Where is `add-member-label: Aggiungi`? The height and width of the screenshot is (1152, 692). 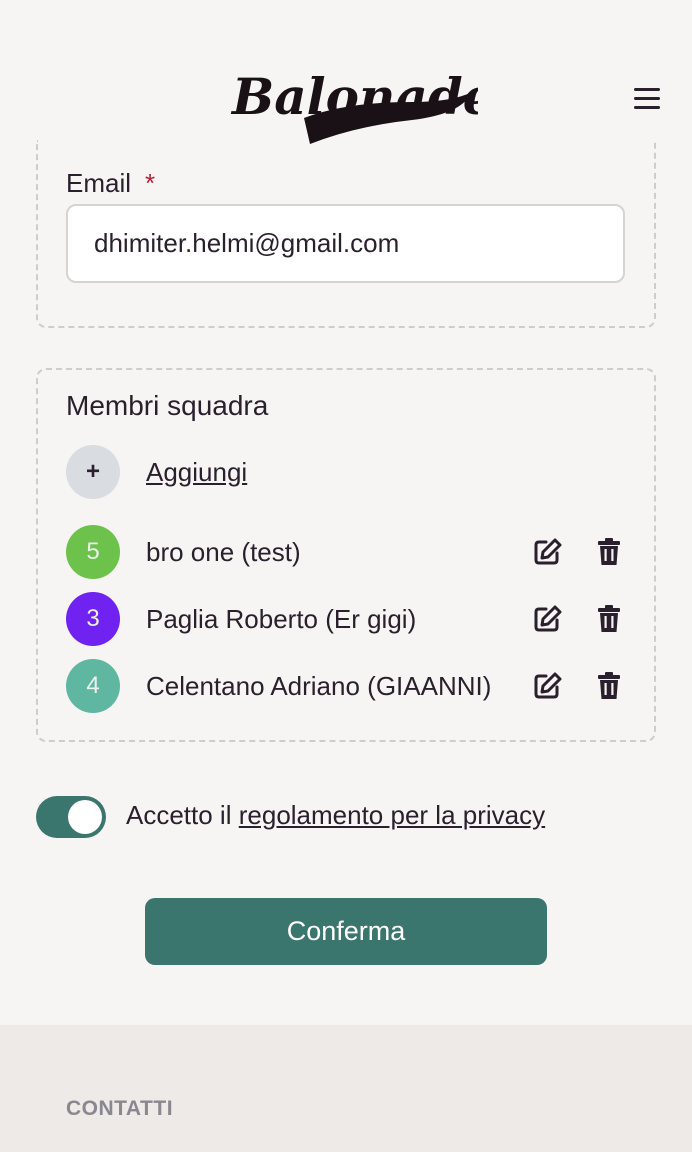 add-member-label: Aggiungi is located at coordinates (196, 472).